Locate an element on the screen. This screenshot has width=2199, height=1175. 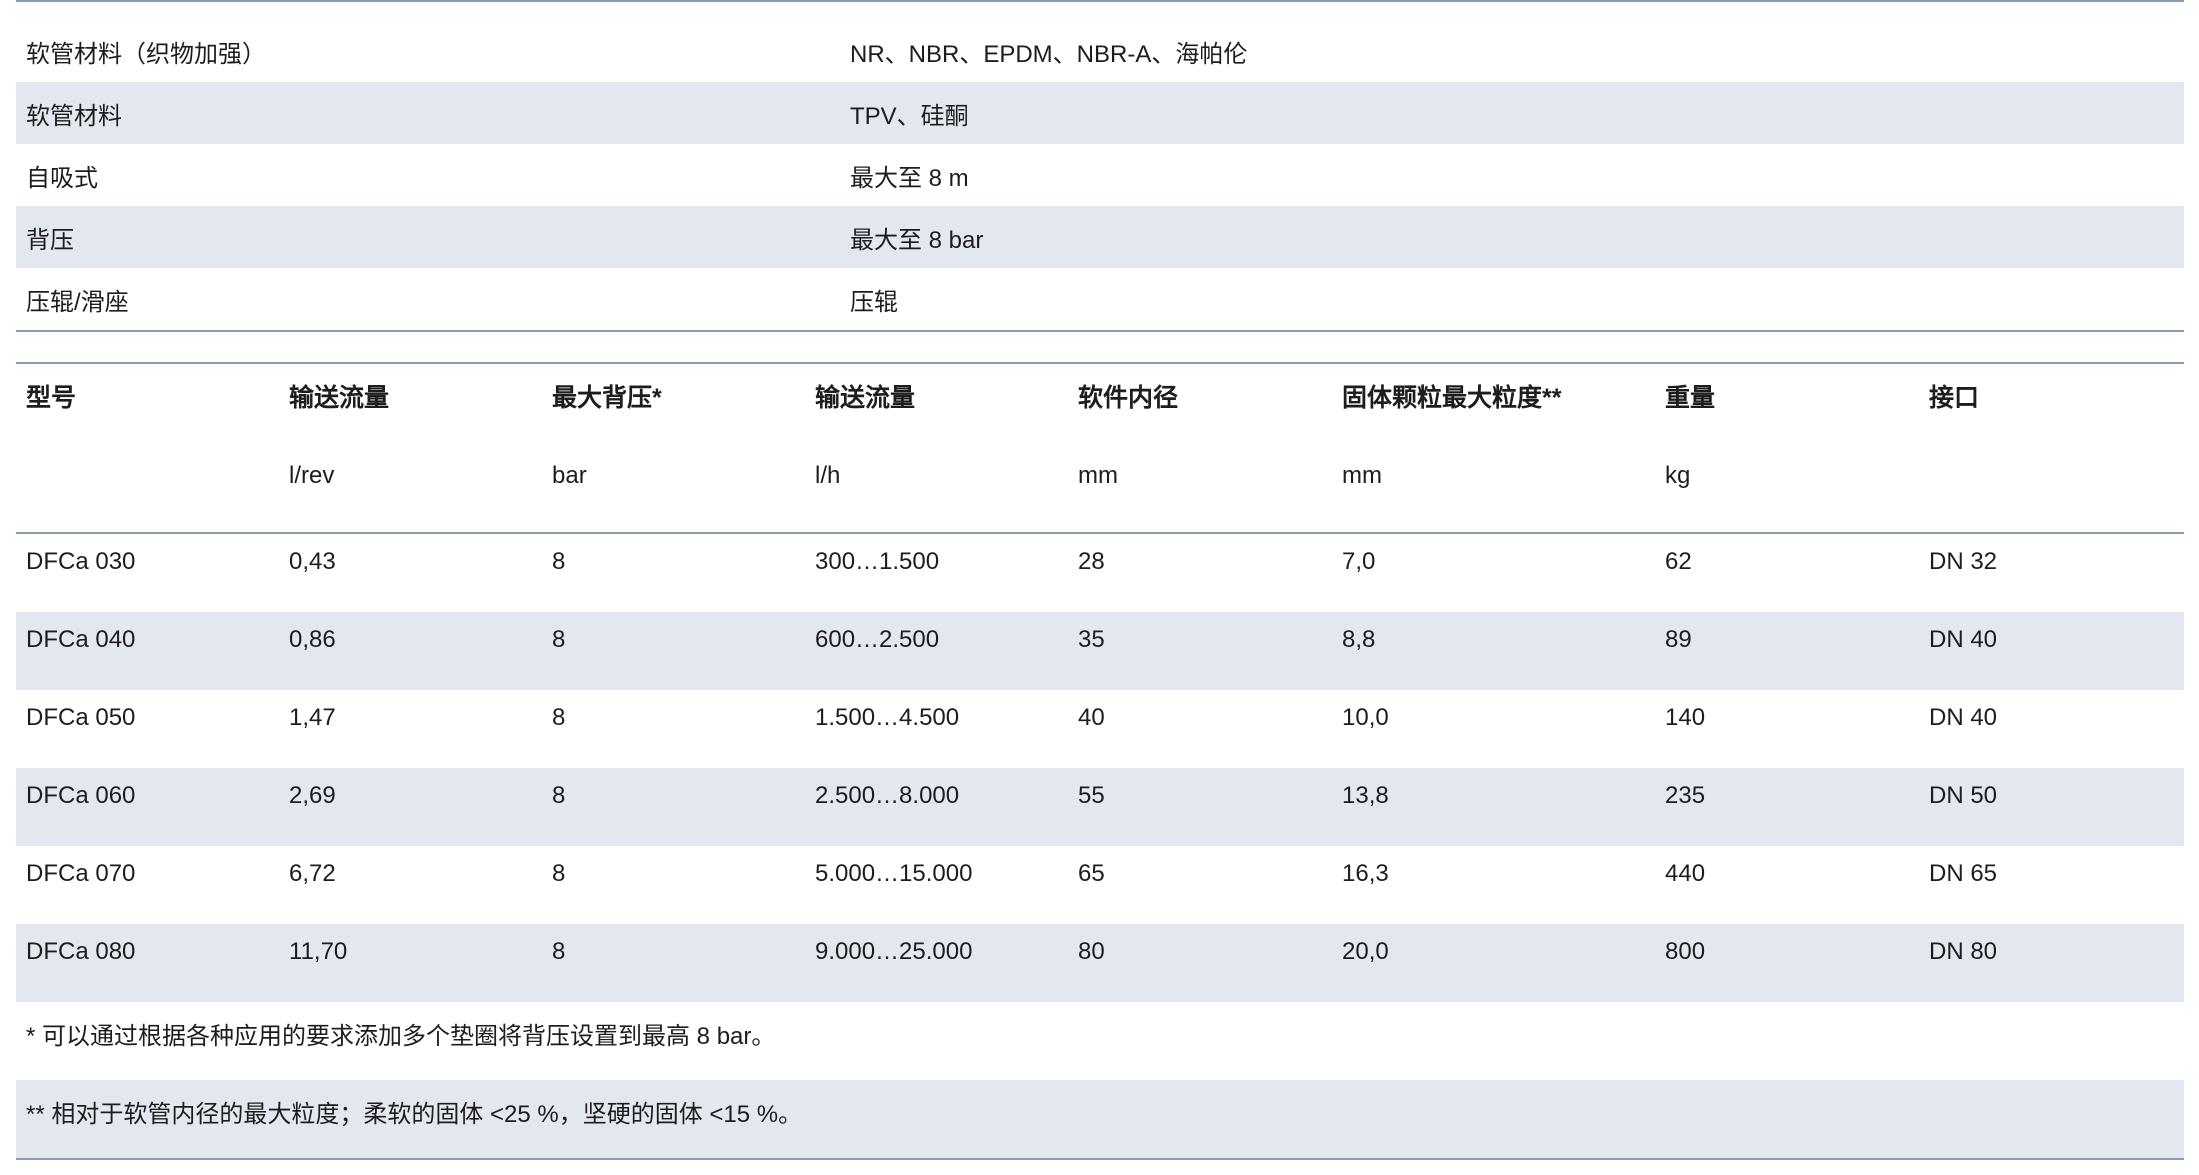
spec-label: 压辊/滑座 is located at coordinates (77, 302).